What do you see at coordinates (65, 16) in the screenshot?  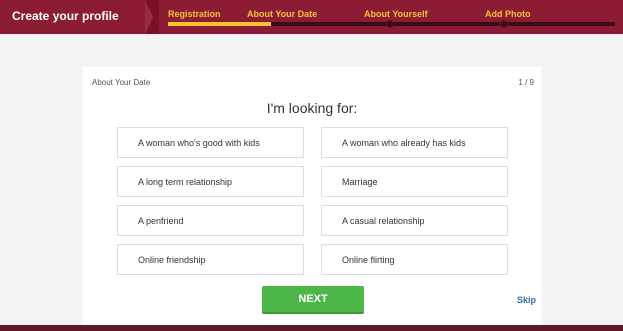 I see `page-title: Create your profile` at bounding box center [65, 16].